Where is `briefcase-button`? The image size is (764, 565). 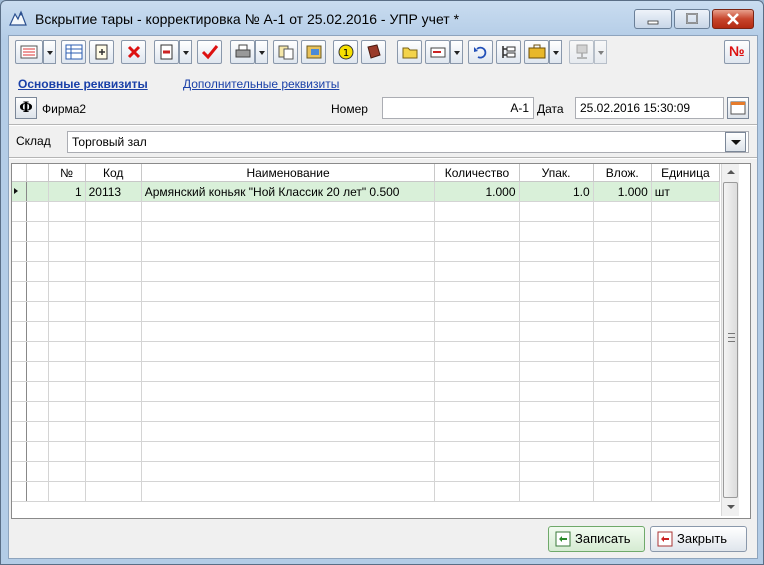
briefcase-button is located at coordinates (536, 52).